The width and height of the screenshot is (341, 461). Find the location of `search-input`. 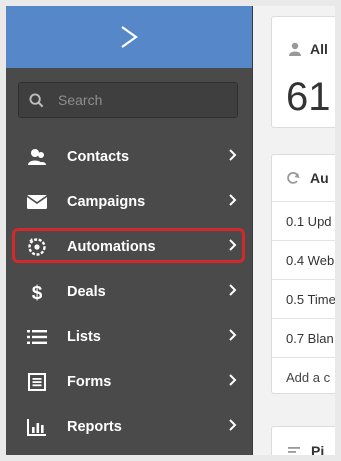

search-input is located at coordinates (143, 100).